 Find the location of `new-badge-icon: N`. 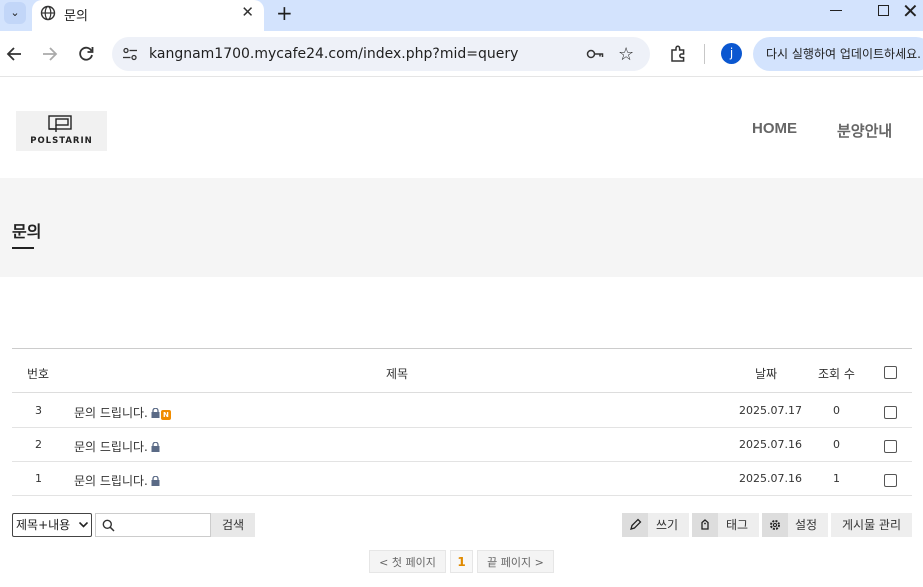

new-badge-icon: N is located at coordinates (165, 415).